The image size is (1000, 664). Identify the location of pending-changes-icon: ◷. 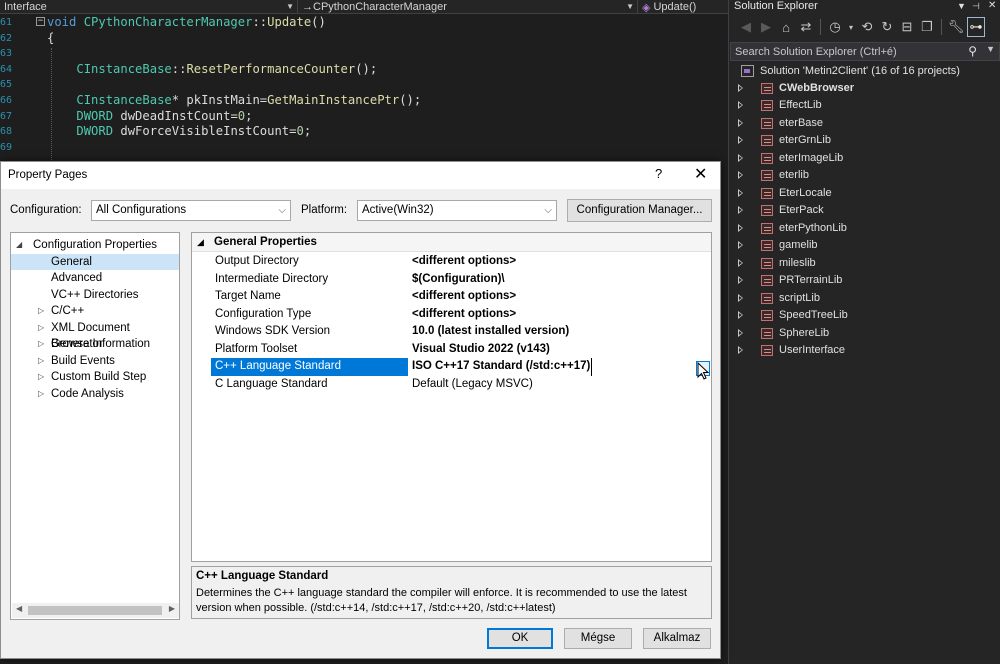
(835, 27).